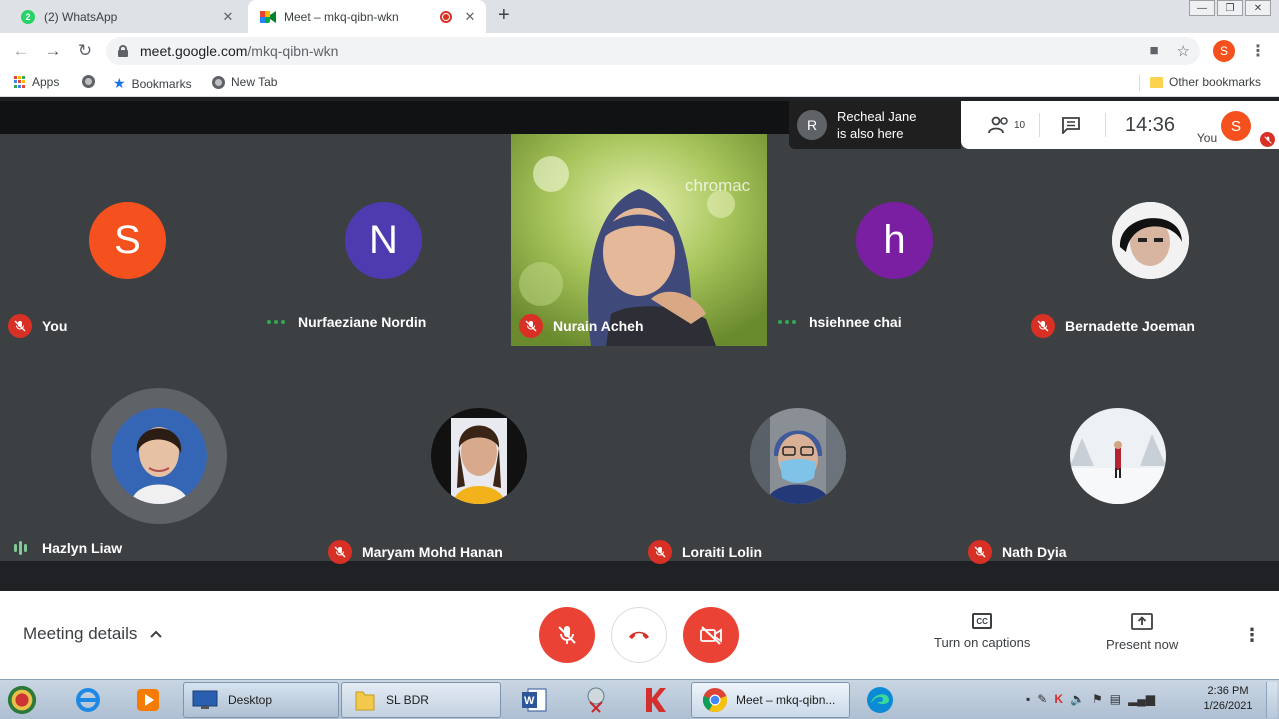  Describe the element at coordinates (126, 16) in the screenshot. I see `tab-whatsapp: 2 (2) WhatsApp ✕` at that location.